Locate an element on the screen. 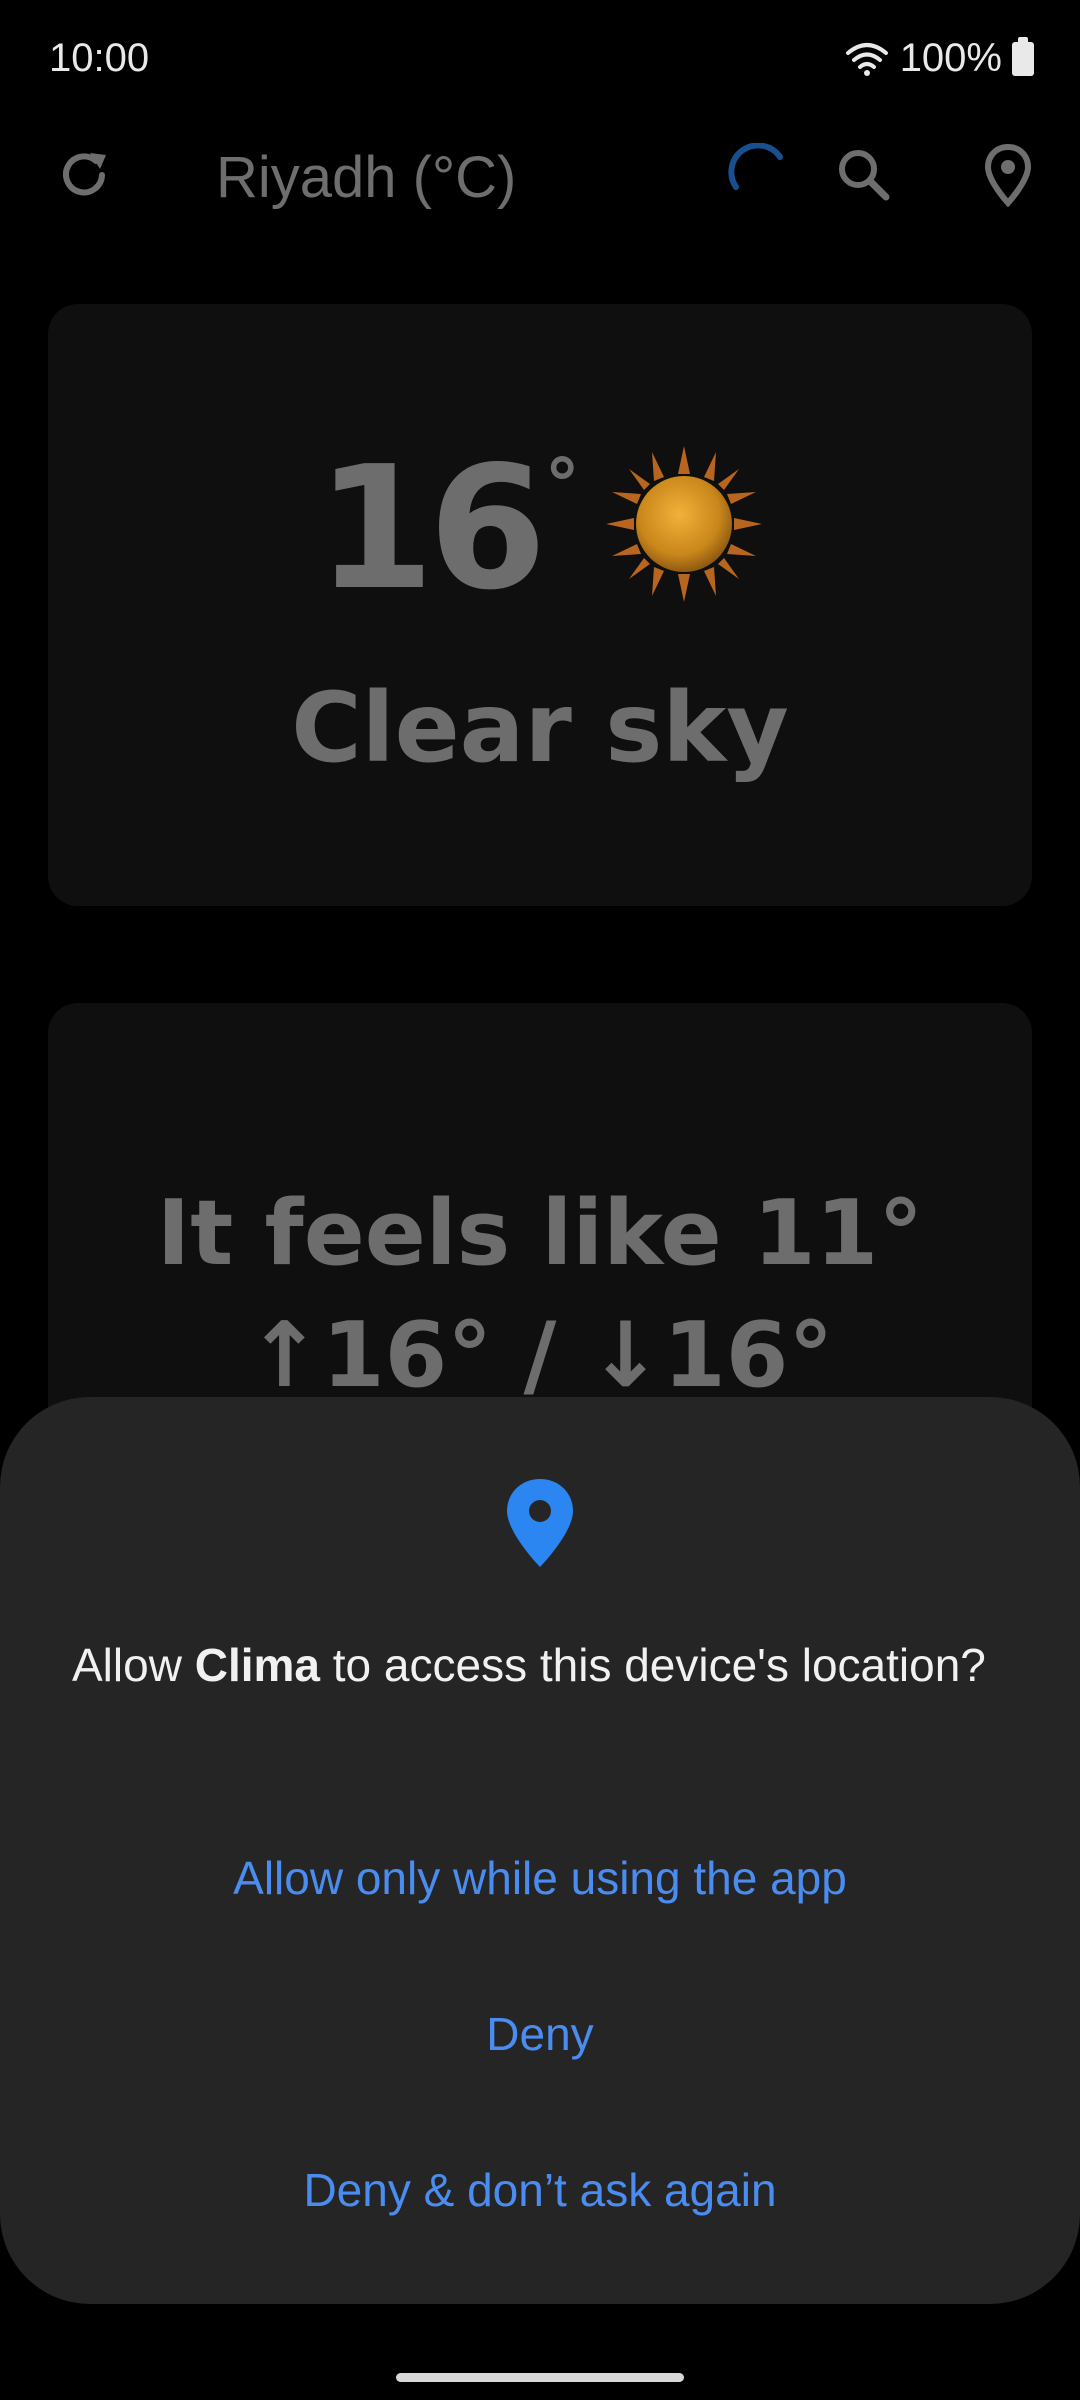 This screenshot has width=1080, height=2400. status-icons: 100% is located at coordinates (939, 58).